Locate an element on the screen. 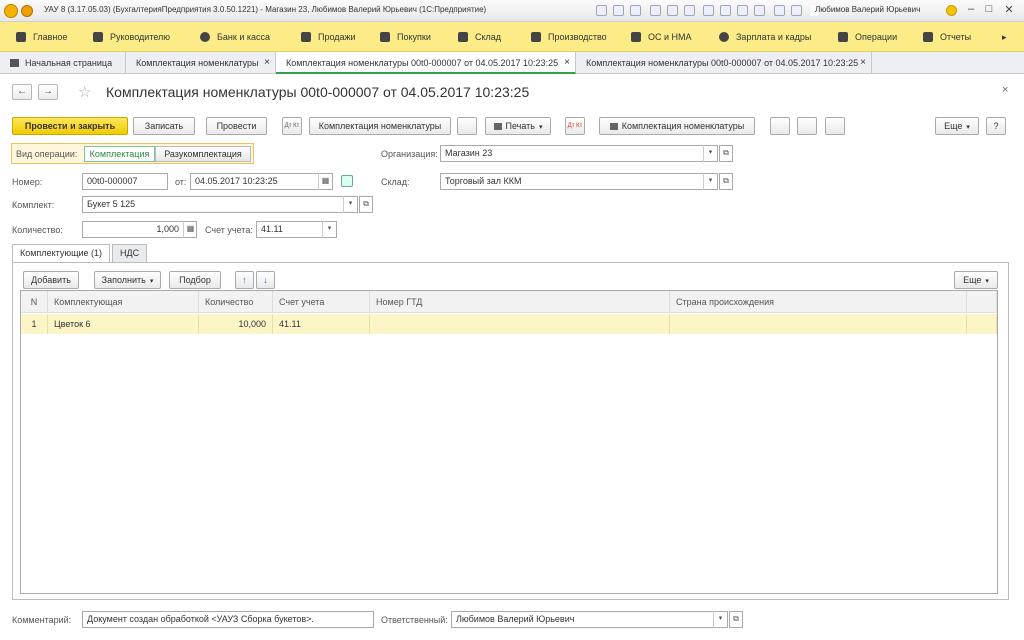 Image resolution: width=1024 pixels, height=640 pixels. import-icon is located at coordinates (655, 10).